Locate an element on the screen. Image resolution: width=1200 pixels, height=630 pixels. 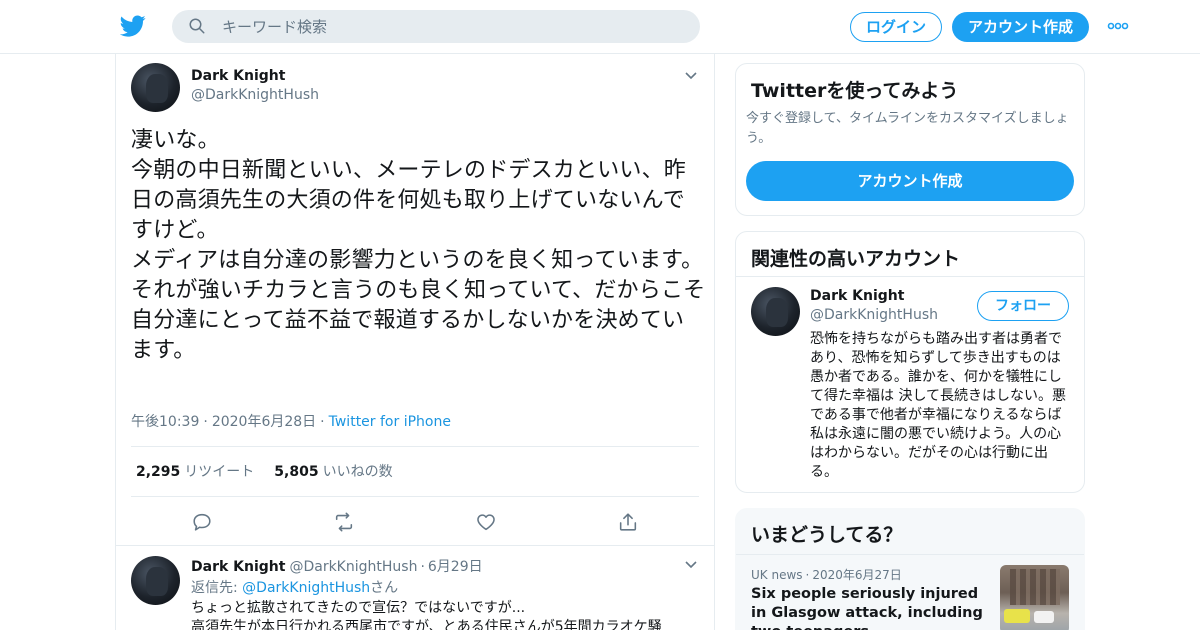
reply-context: 返信先: @DarkKnightHushさん is located at coordinates (294, 587).